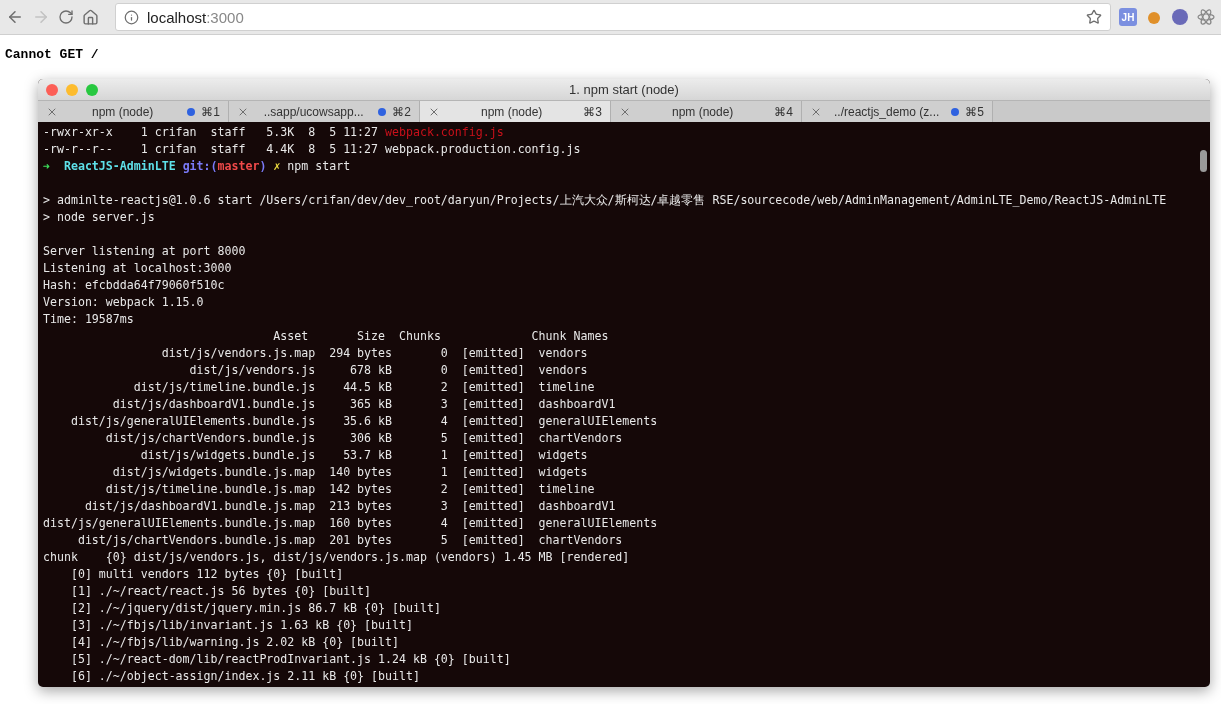 Image resolution: width=1221 pixels, height=704 pixels. Describe the element at coordinates (783, 111) in the screenshot. I see `tab-shortcut: ⌘4` at that location.